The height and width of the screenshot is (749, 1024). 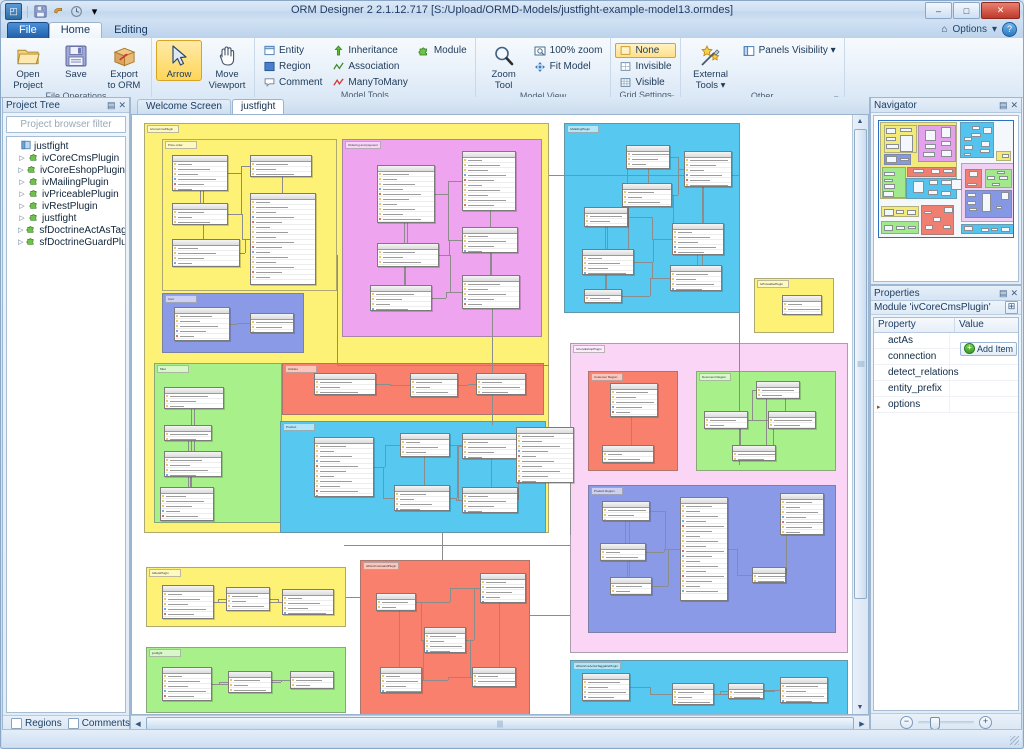 I want to click on table-row: detect_relations, so click(x=946, y=373).